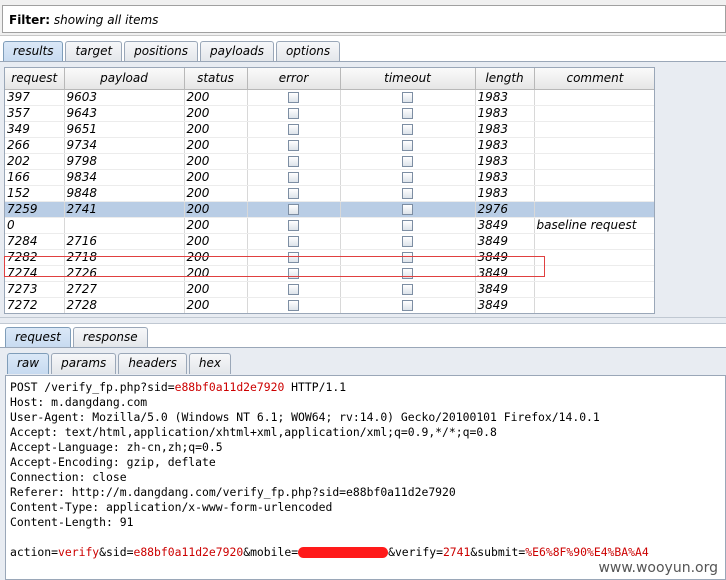 The height and width of the screenshot is (580, 726). What do you see at coordinates (329, 289) in the screenshot?
I see `table-row: 7273 2727 200 3849` at bounding box center [329, 289].